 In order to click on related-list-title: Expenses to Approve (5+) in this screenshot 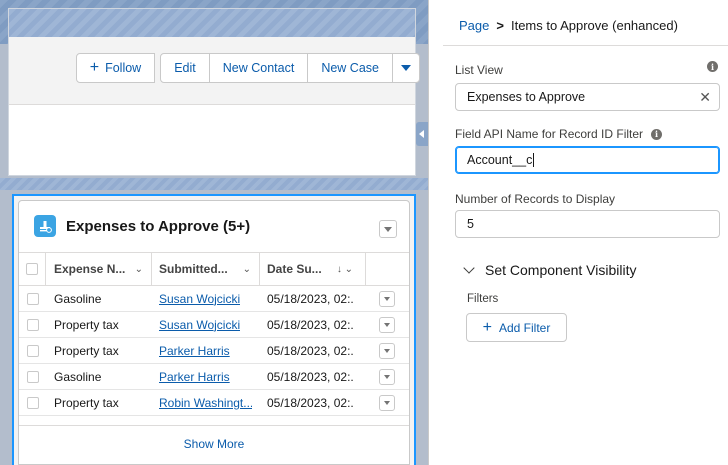, I will do `click(158, 226)`.